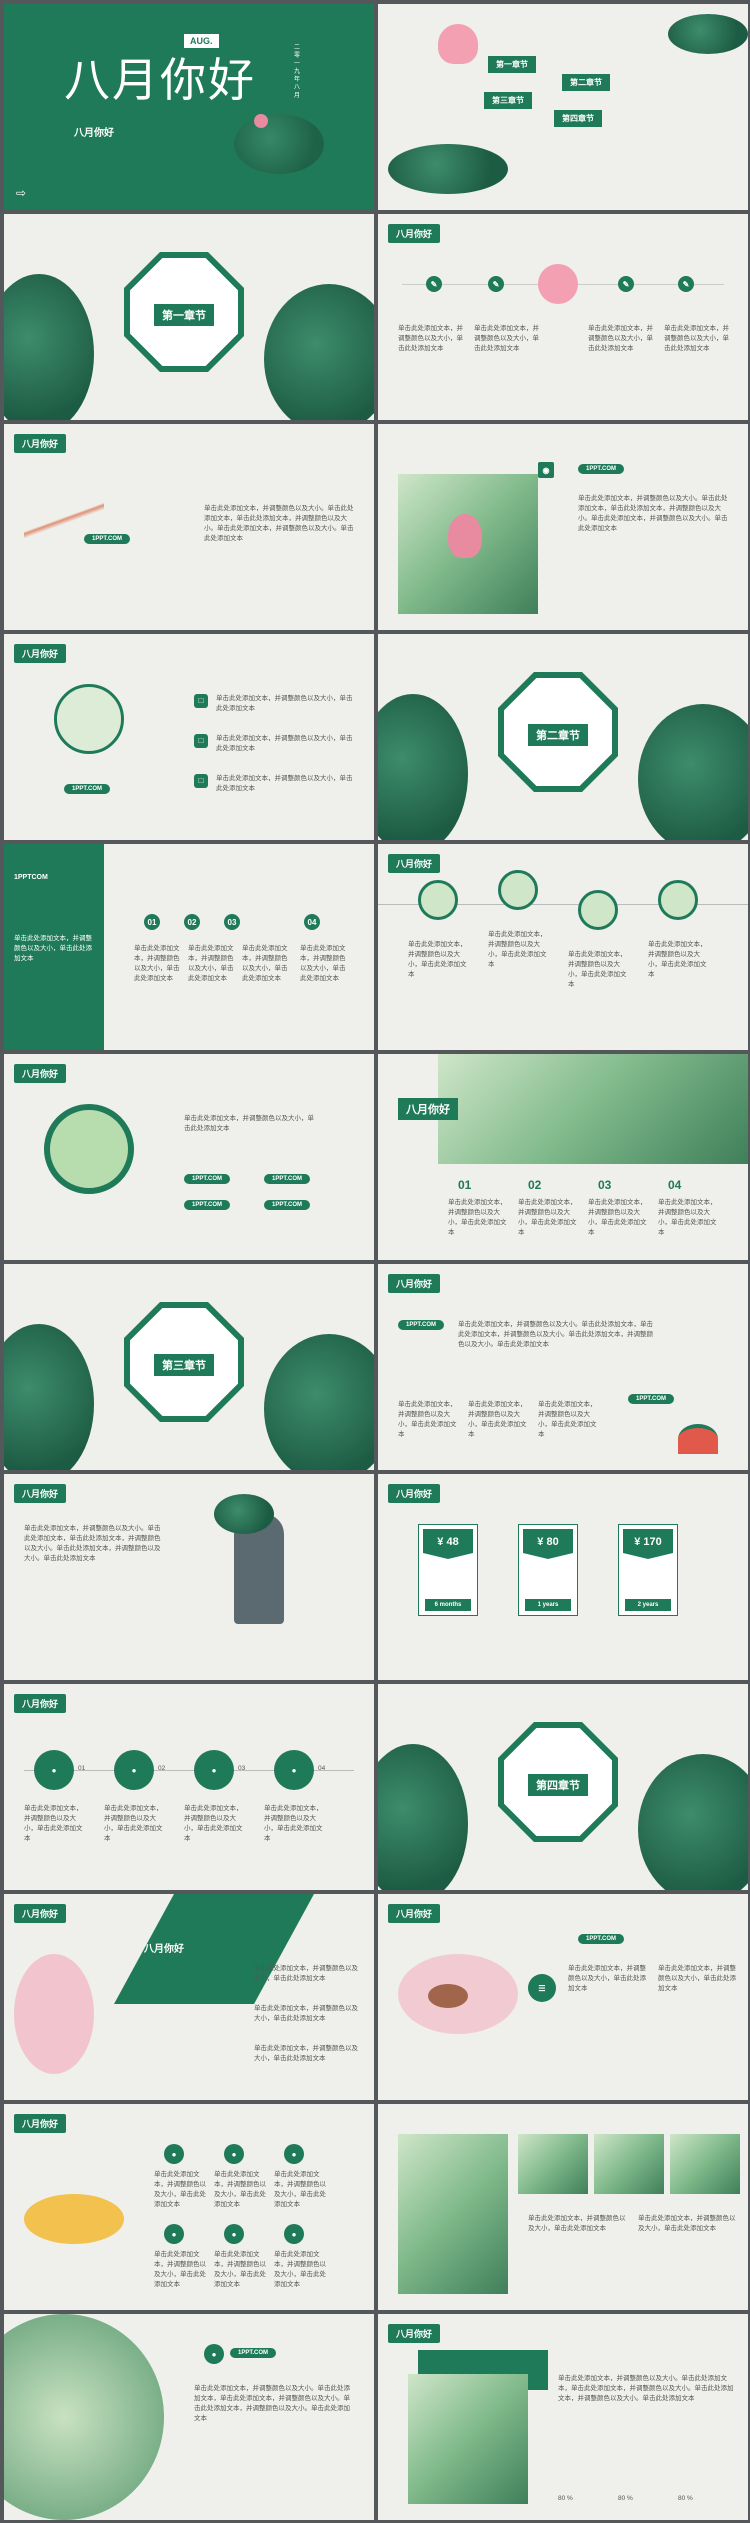 The width and height of the screenshot is (750, 2523). I want to click on contents-item-1: 第一章节, so click(512, 64).